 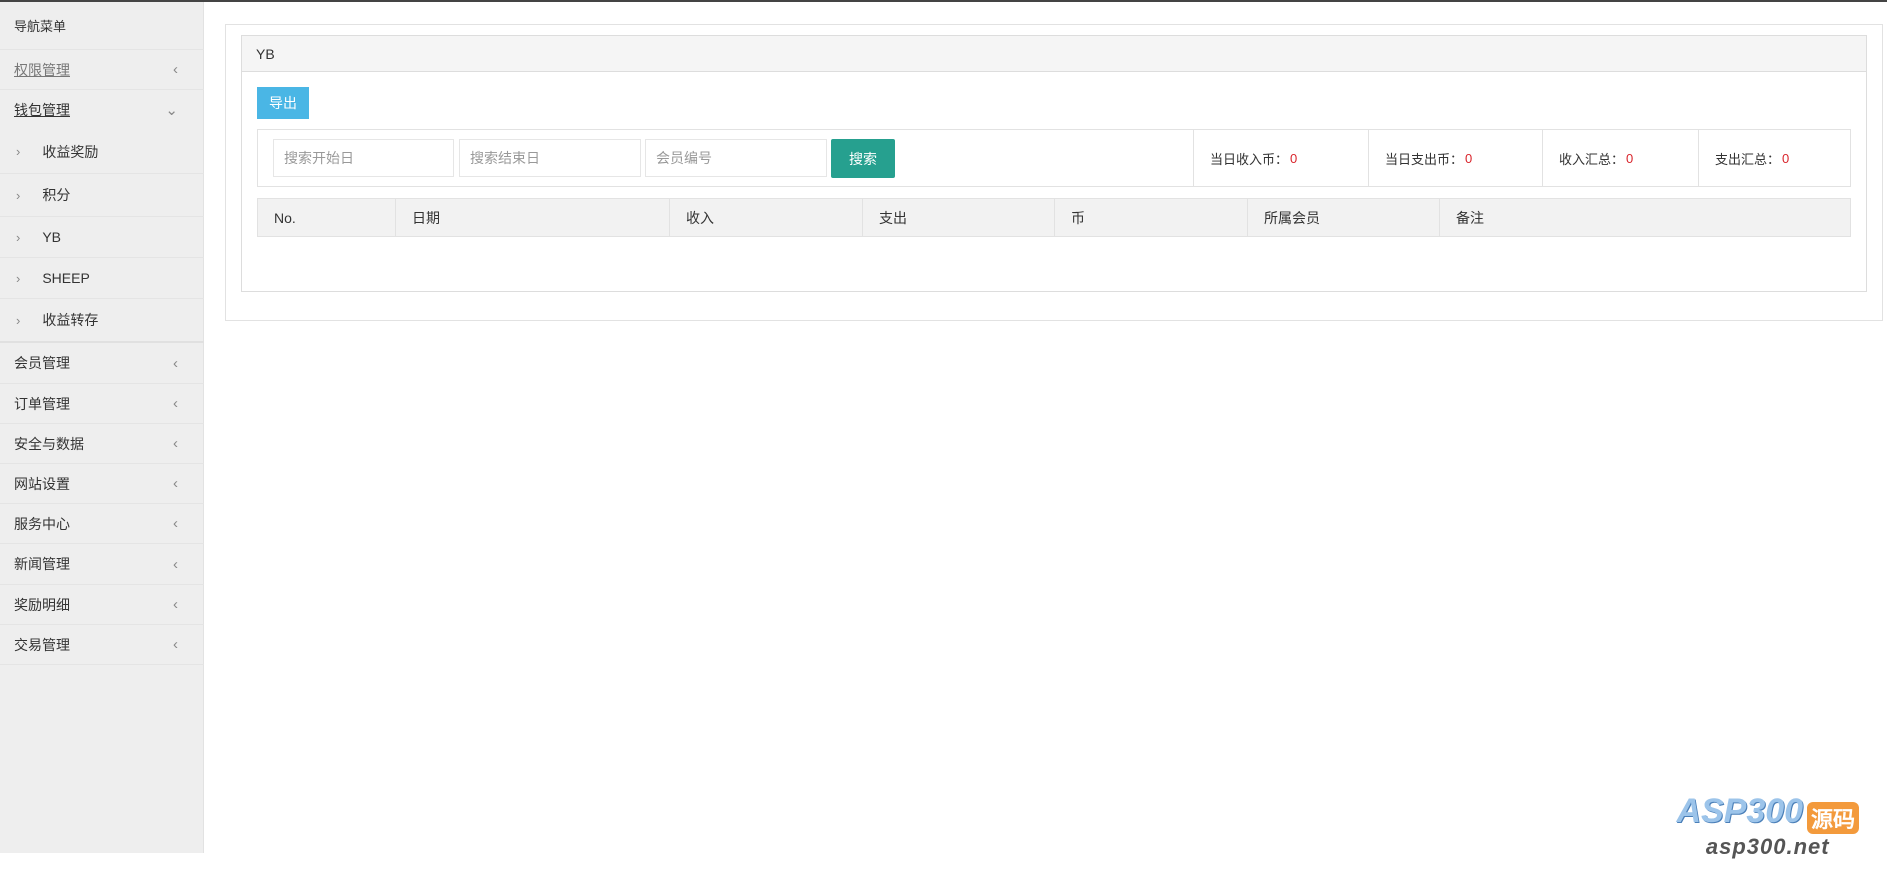 What do you see at coordinates (102, 564) in the screenshot?
I see `sidebar-item-news: 新闻管理 ‹` at bounding box center [102, 564].